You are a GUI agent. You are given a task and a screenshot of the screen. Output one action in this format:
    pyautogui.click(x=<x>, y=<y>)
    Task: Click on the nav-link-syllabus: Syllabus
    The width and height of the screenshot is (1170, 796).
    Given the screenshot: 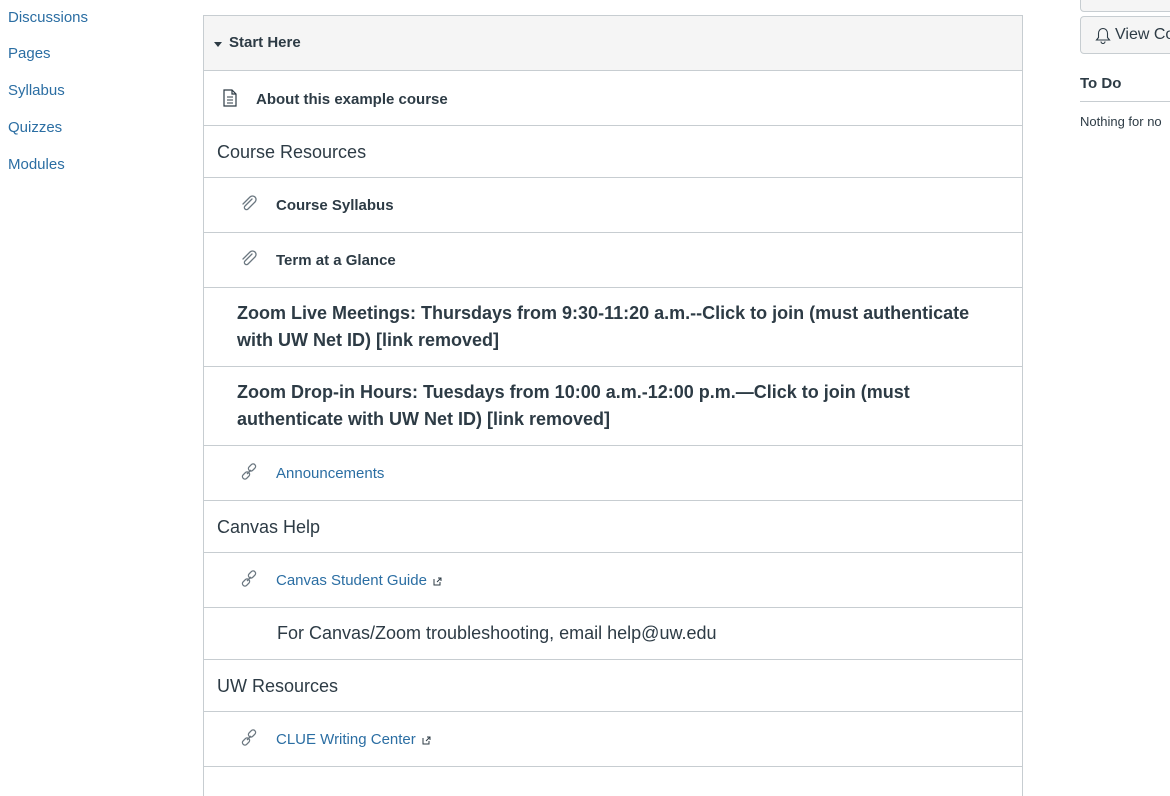 What is the action you would take?
    pyautogui.click(x=36, y=90)
    